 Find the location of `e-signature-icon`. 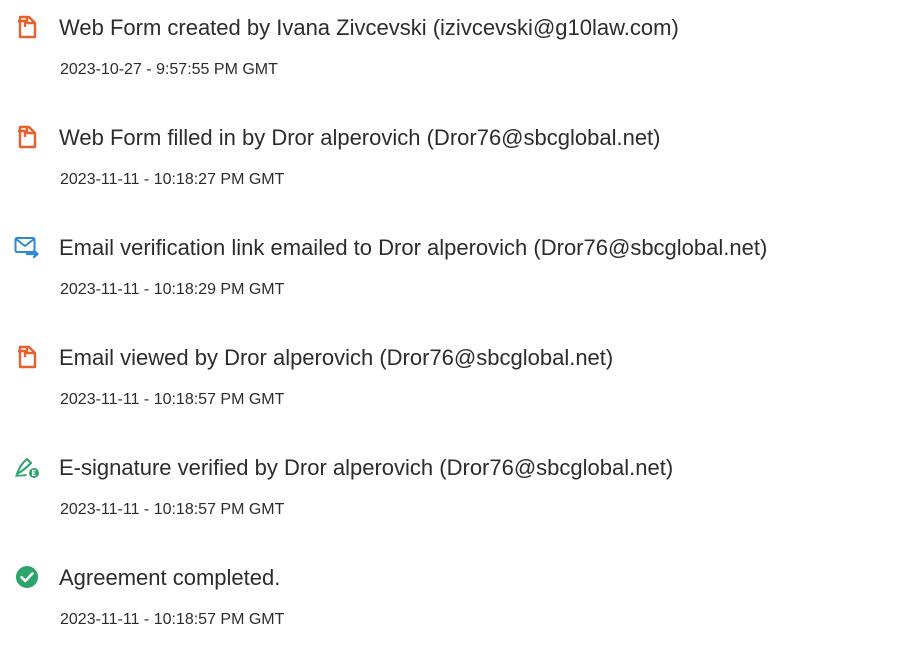

e-signature-icon is located at coordinates (27, 467).